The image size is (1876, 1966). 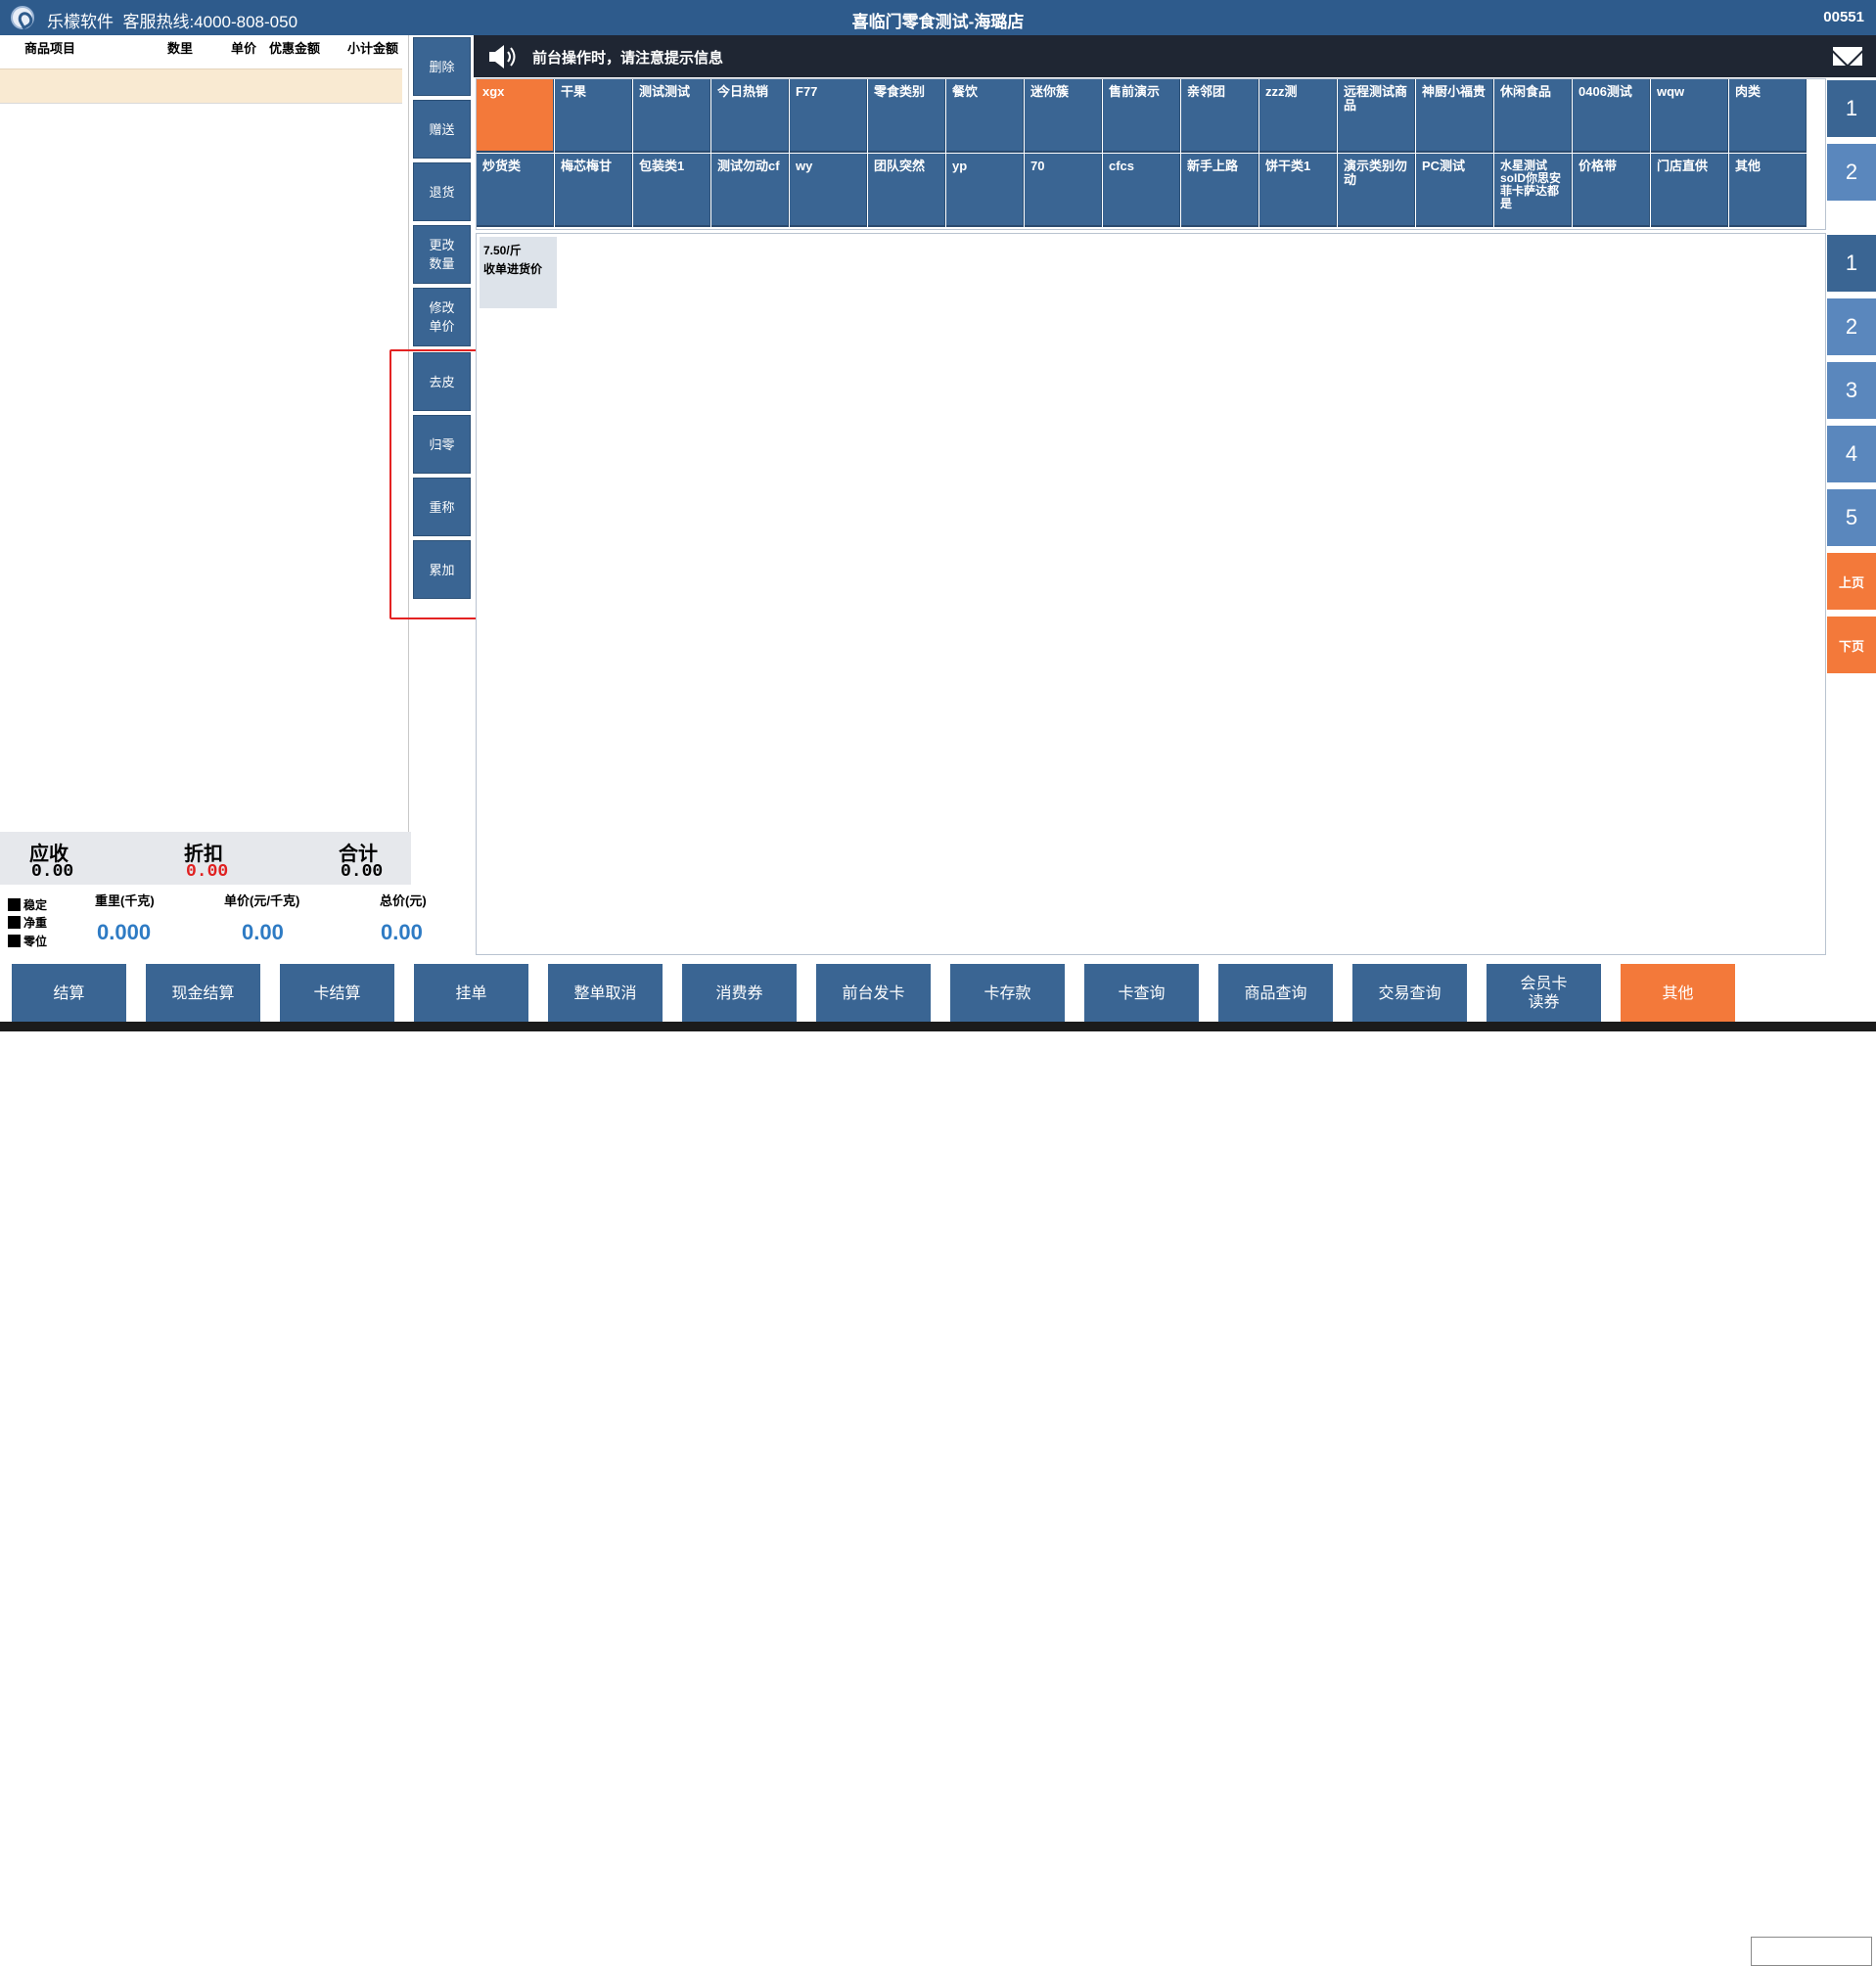 I want to click on speaker-icon, so click(x=504, y=56).